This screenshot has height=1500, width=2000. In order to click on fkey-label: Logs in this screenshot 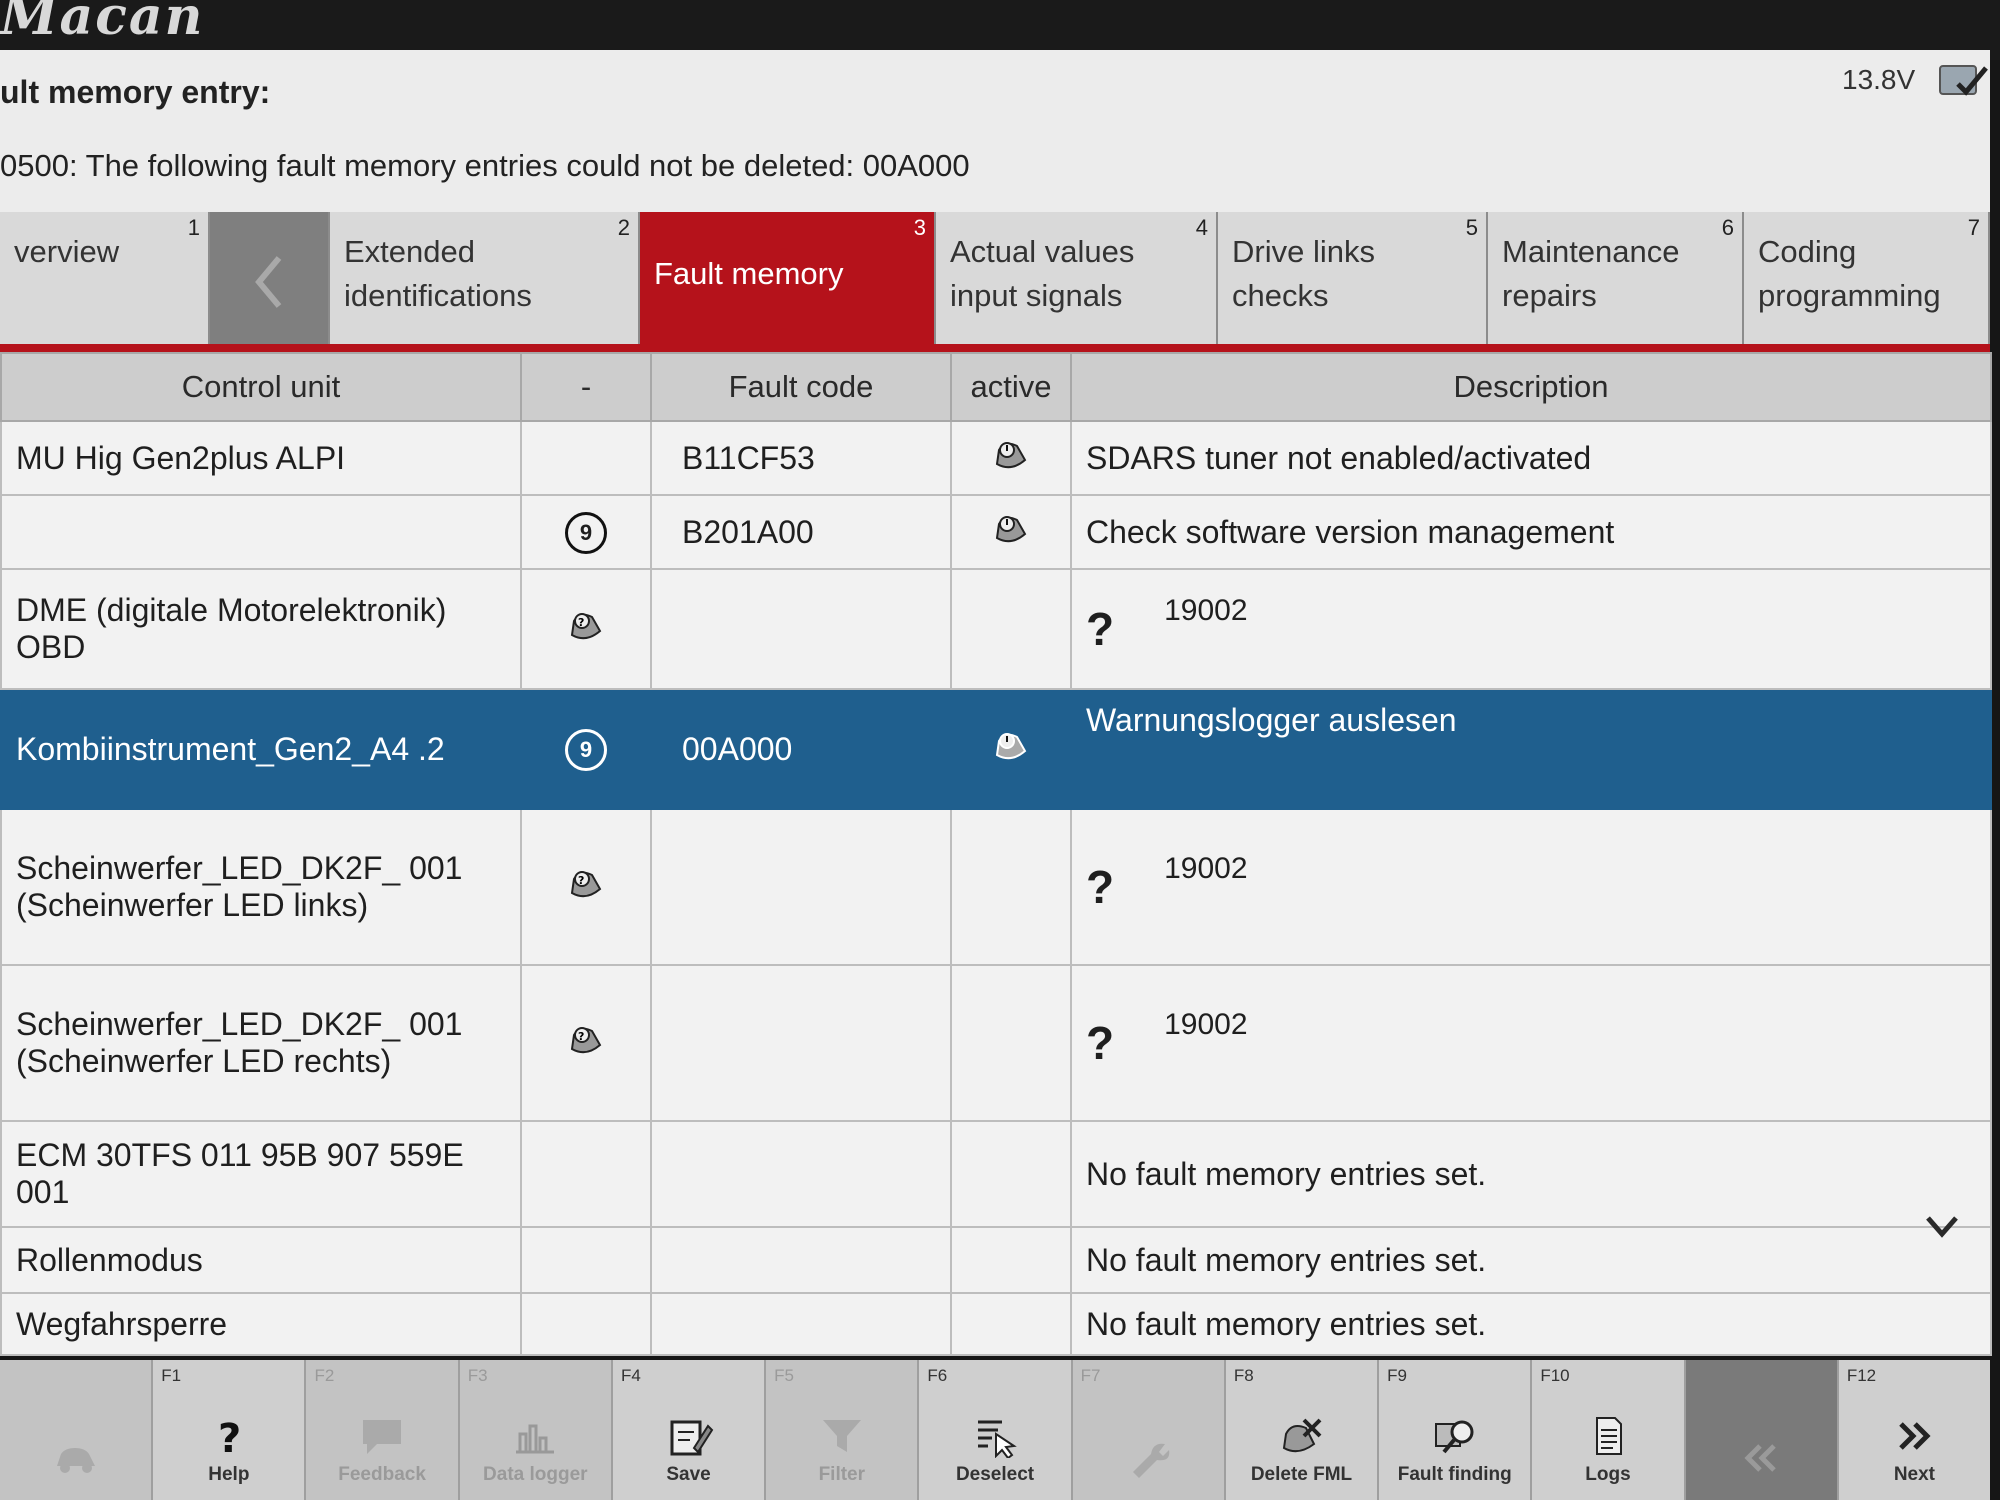, I will do `click(1608, 1474)`.